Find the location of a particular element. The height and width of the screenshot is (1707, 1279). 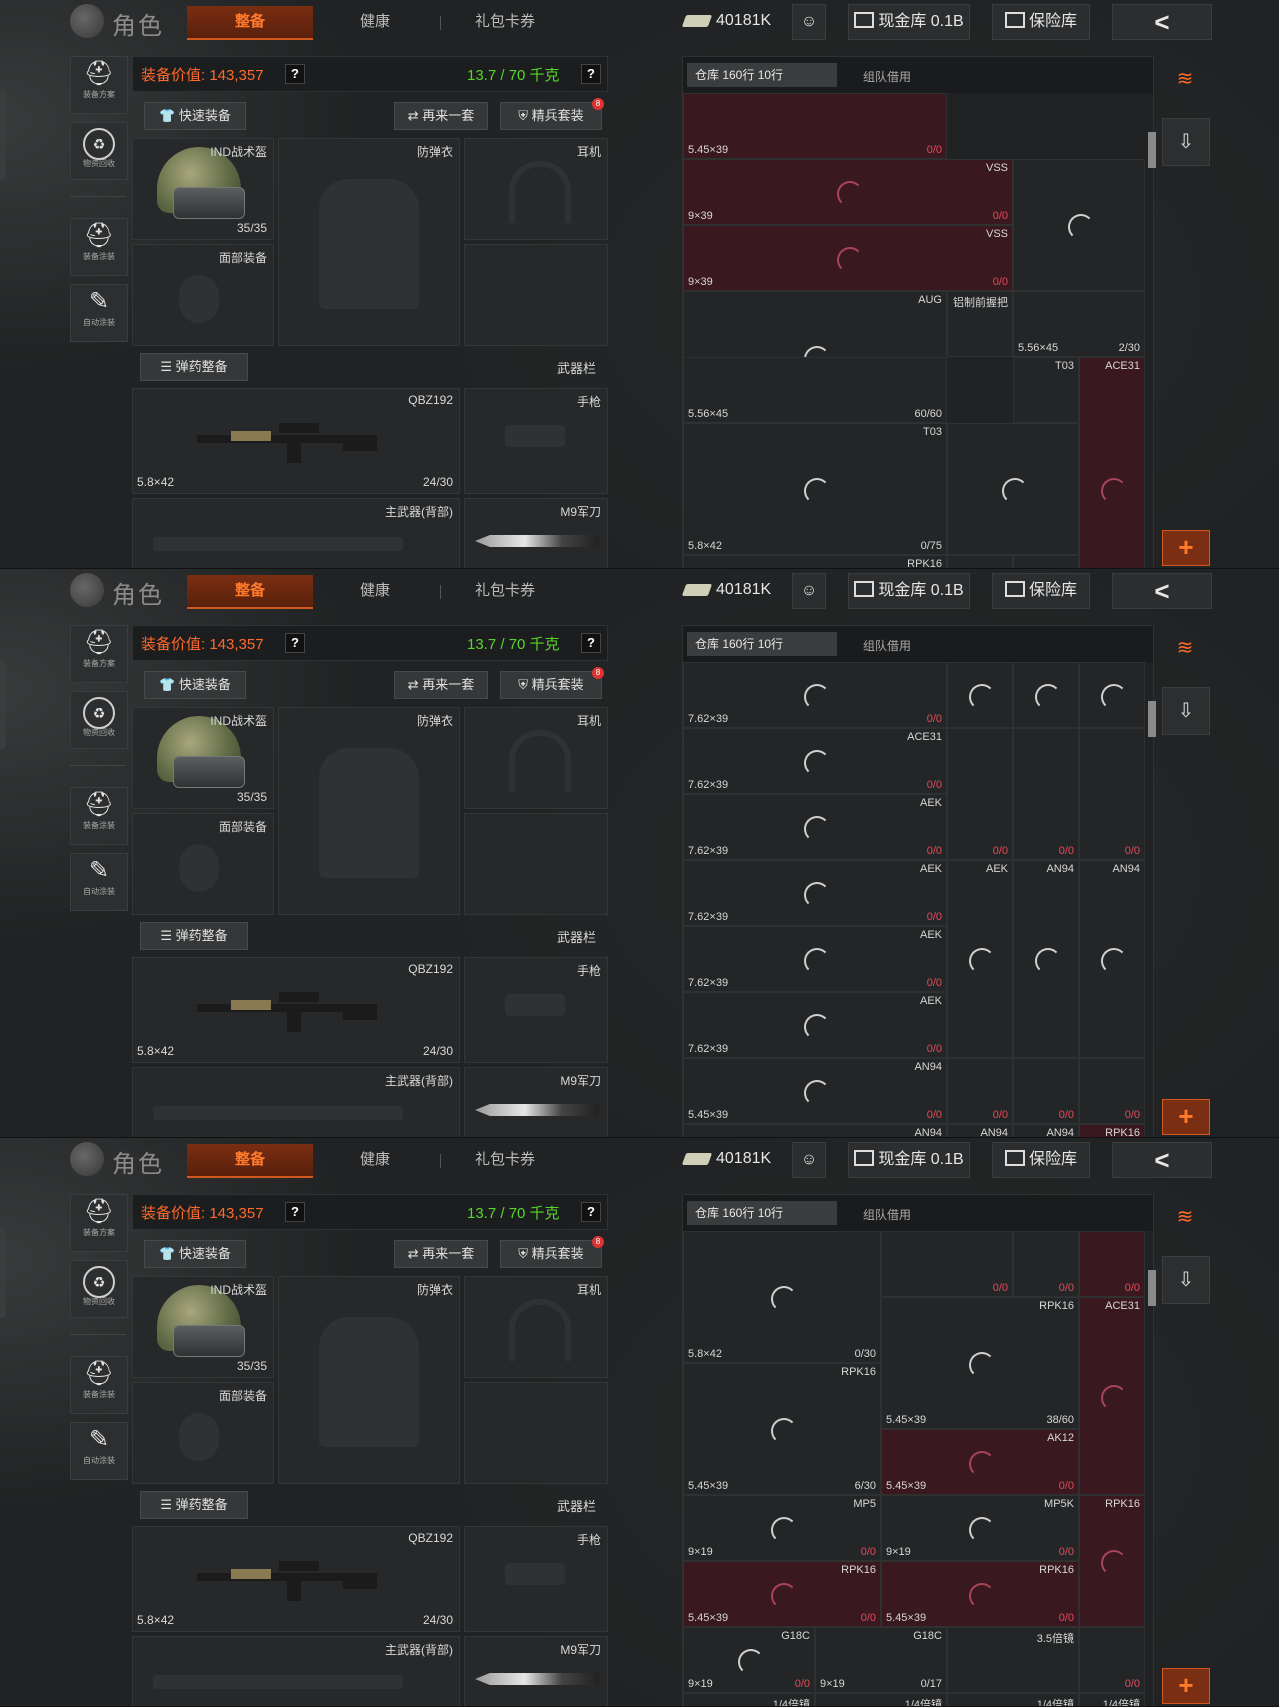

storage-cell: T03 5.8×42 0/75 is located at coordinates (815, 489).